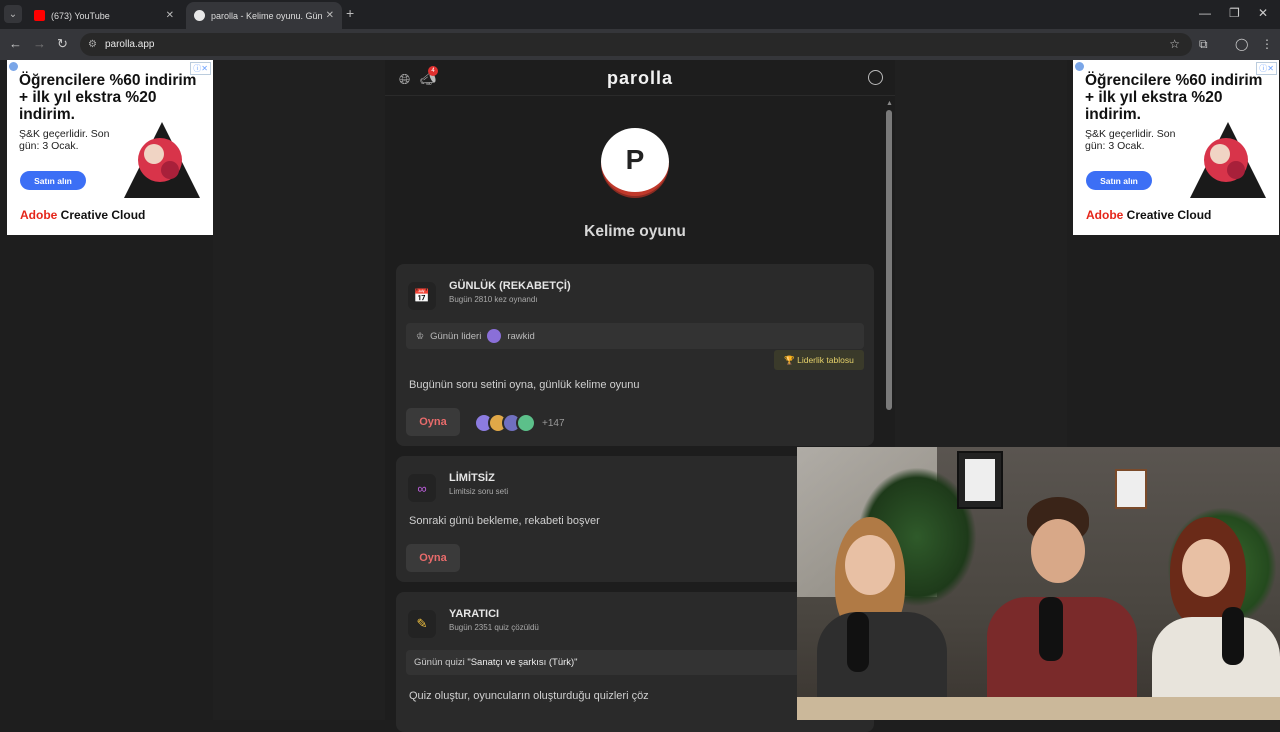  What do you see at coordinates (92, 44) in the screenshot?
I see `site-info-icon: ⚙` at bounding box center [92, 44].